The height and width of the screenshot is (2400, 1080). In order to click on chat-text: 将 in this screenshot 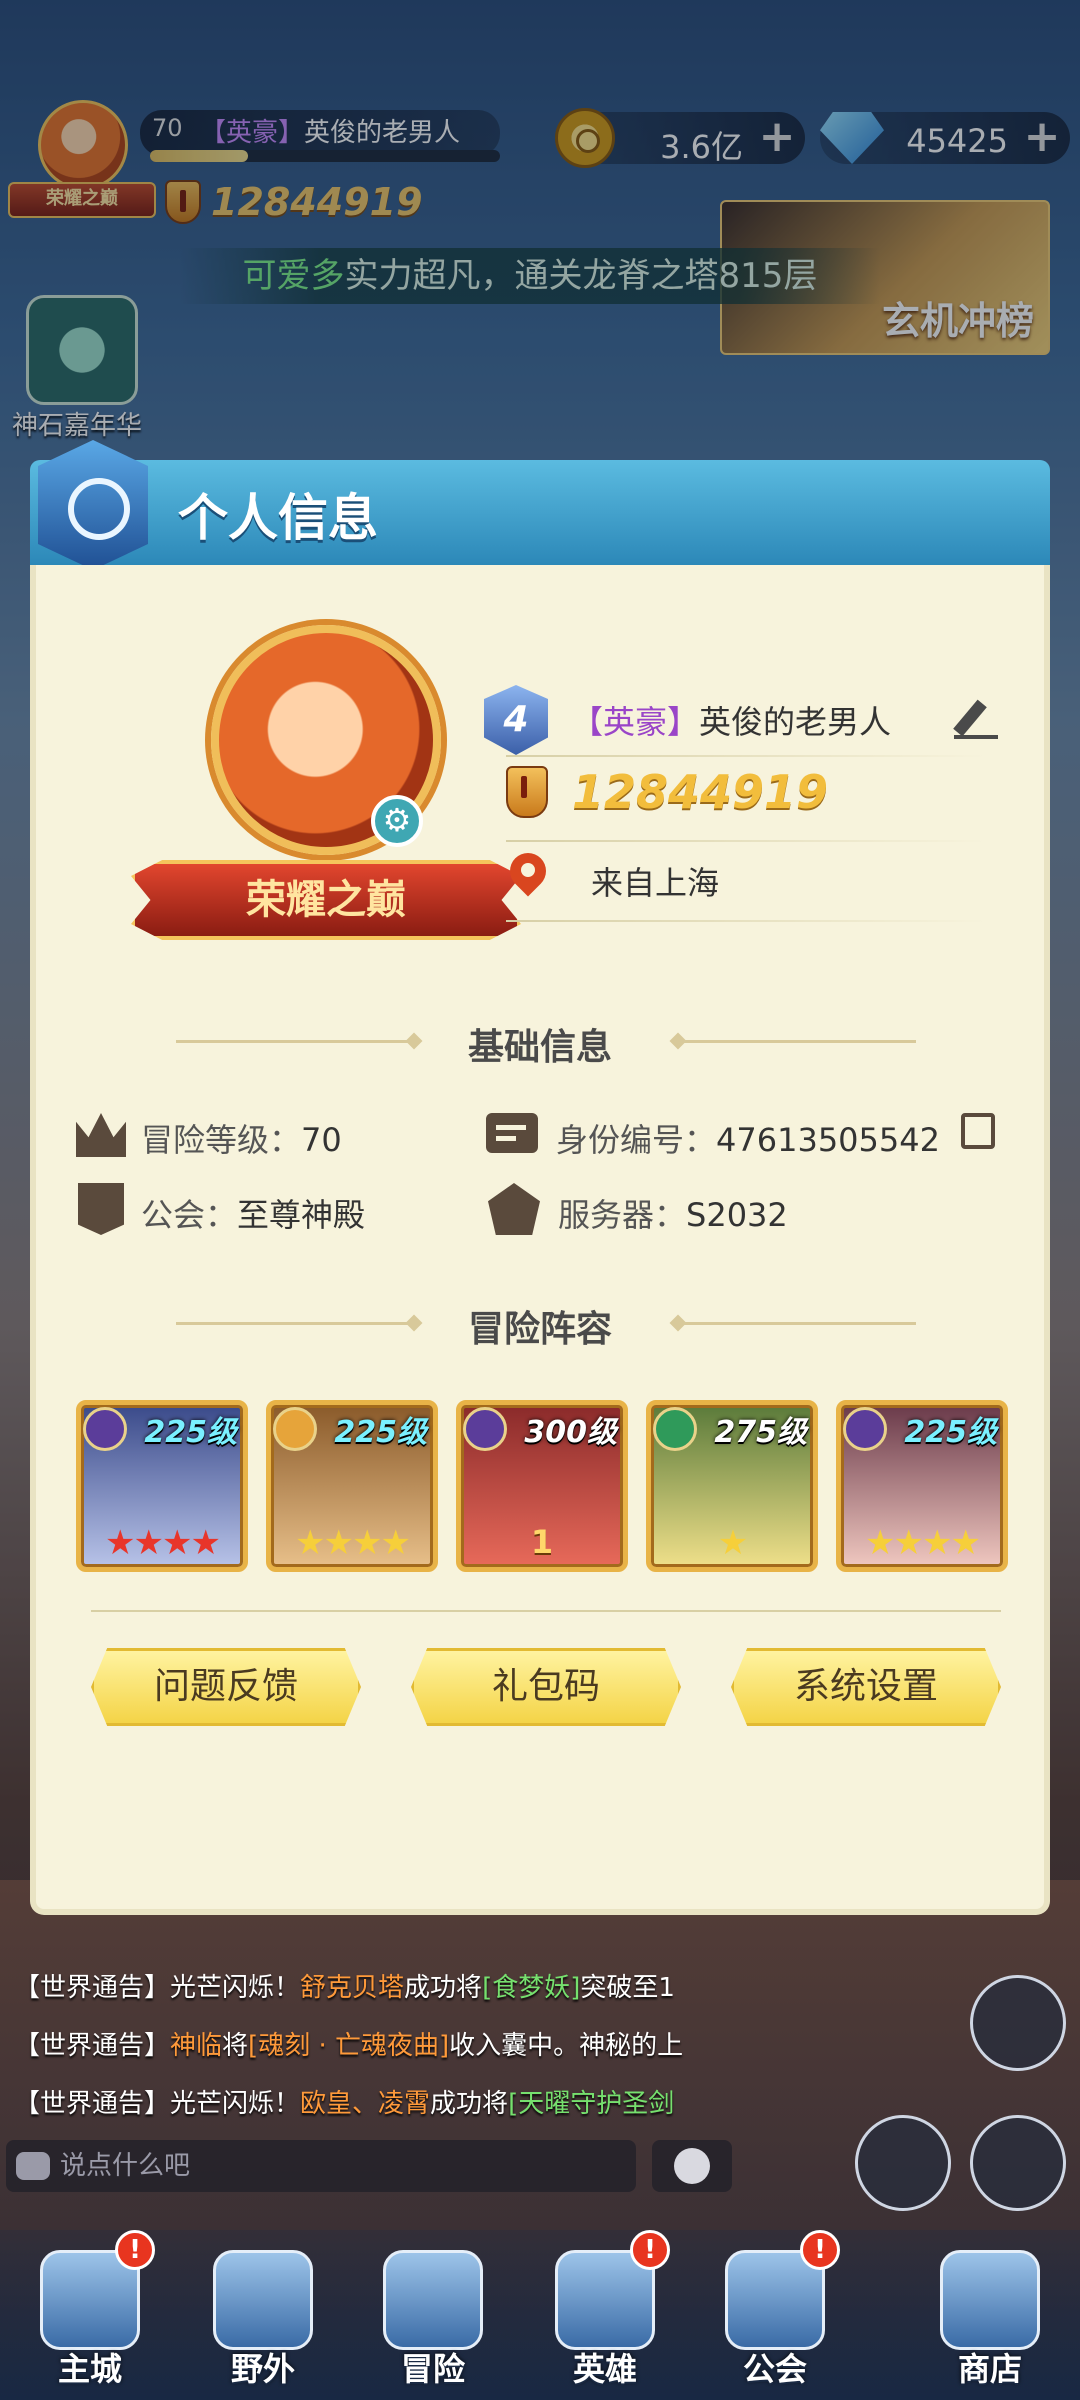, I will do `click(235, 2046)`.